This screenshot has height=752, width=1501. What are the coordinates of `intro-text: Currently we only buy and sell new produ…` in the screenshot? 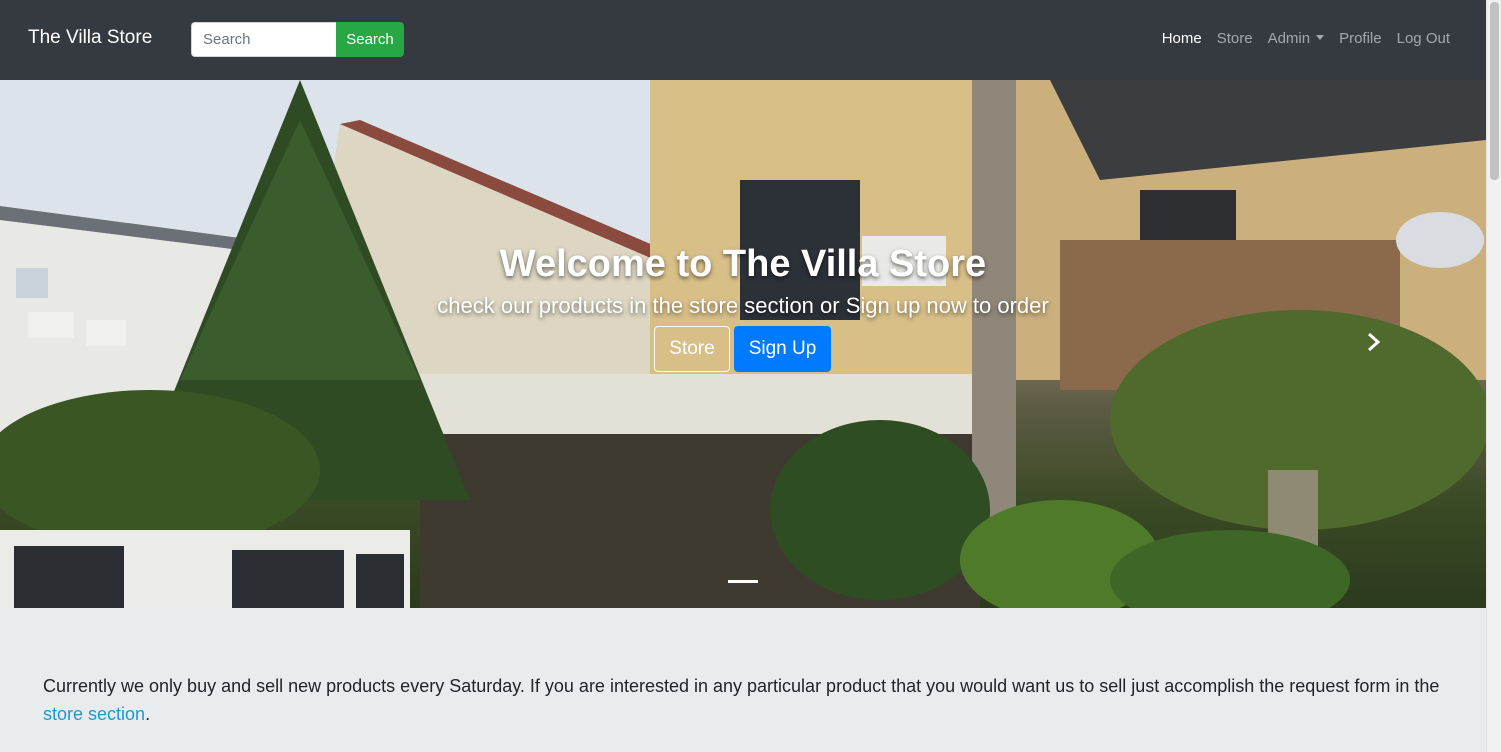 It's located at (741, 686).